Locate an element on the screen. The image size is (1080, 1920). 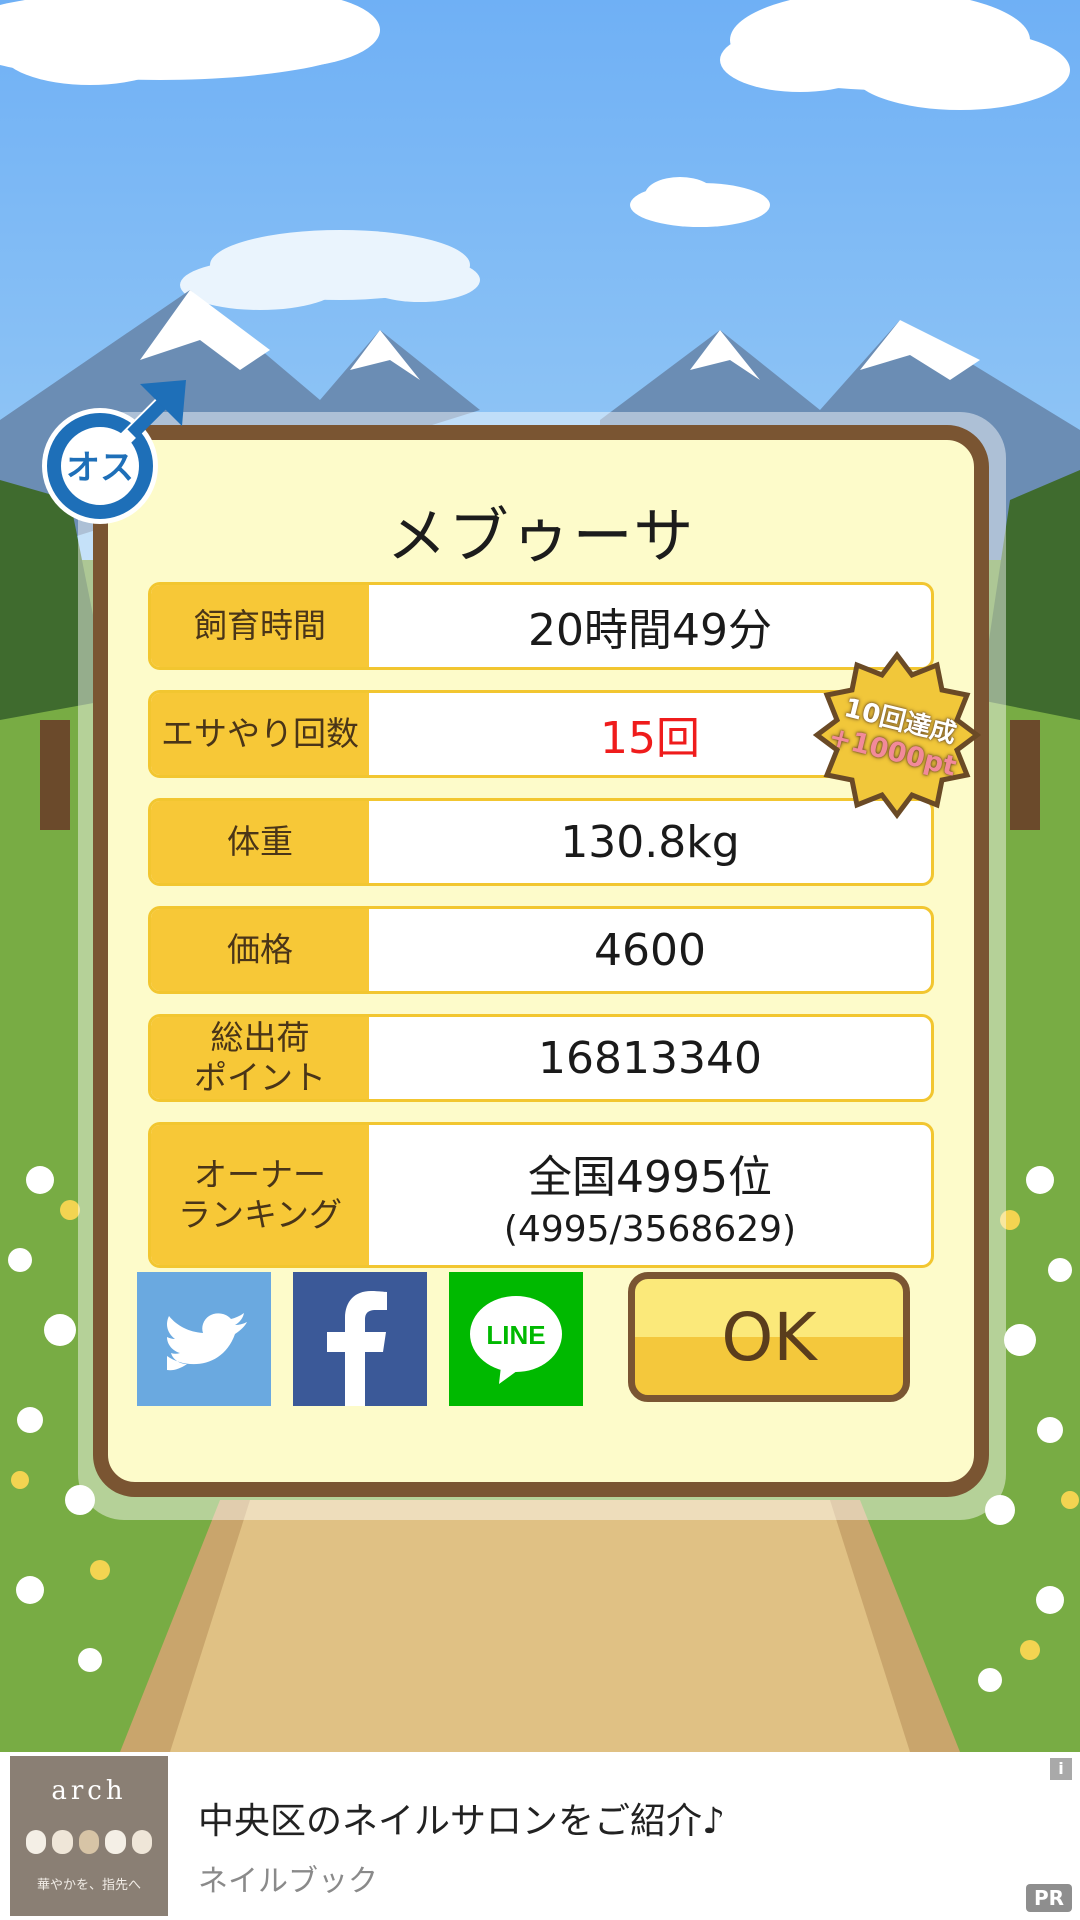
stat-value: 全国4995位 (4995/3568629) is located at coordinates (650, 1195).